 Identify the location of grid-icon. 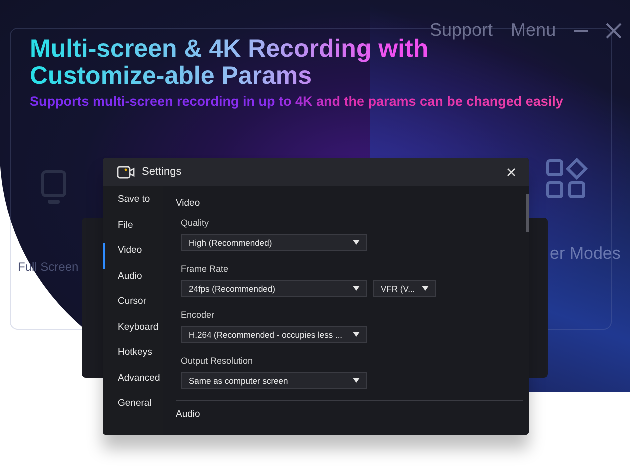
(567, 179).